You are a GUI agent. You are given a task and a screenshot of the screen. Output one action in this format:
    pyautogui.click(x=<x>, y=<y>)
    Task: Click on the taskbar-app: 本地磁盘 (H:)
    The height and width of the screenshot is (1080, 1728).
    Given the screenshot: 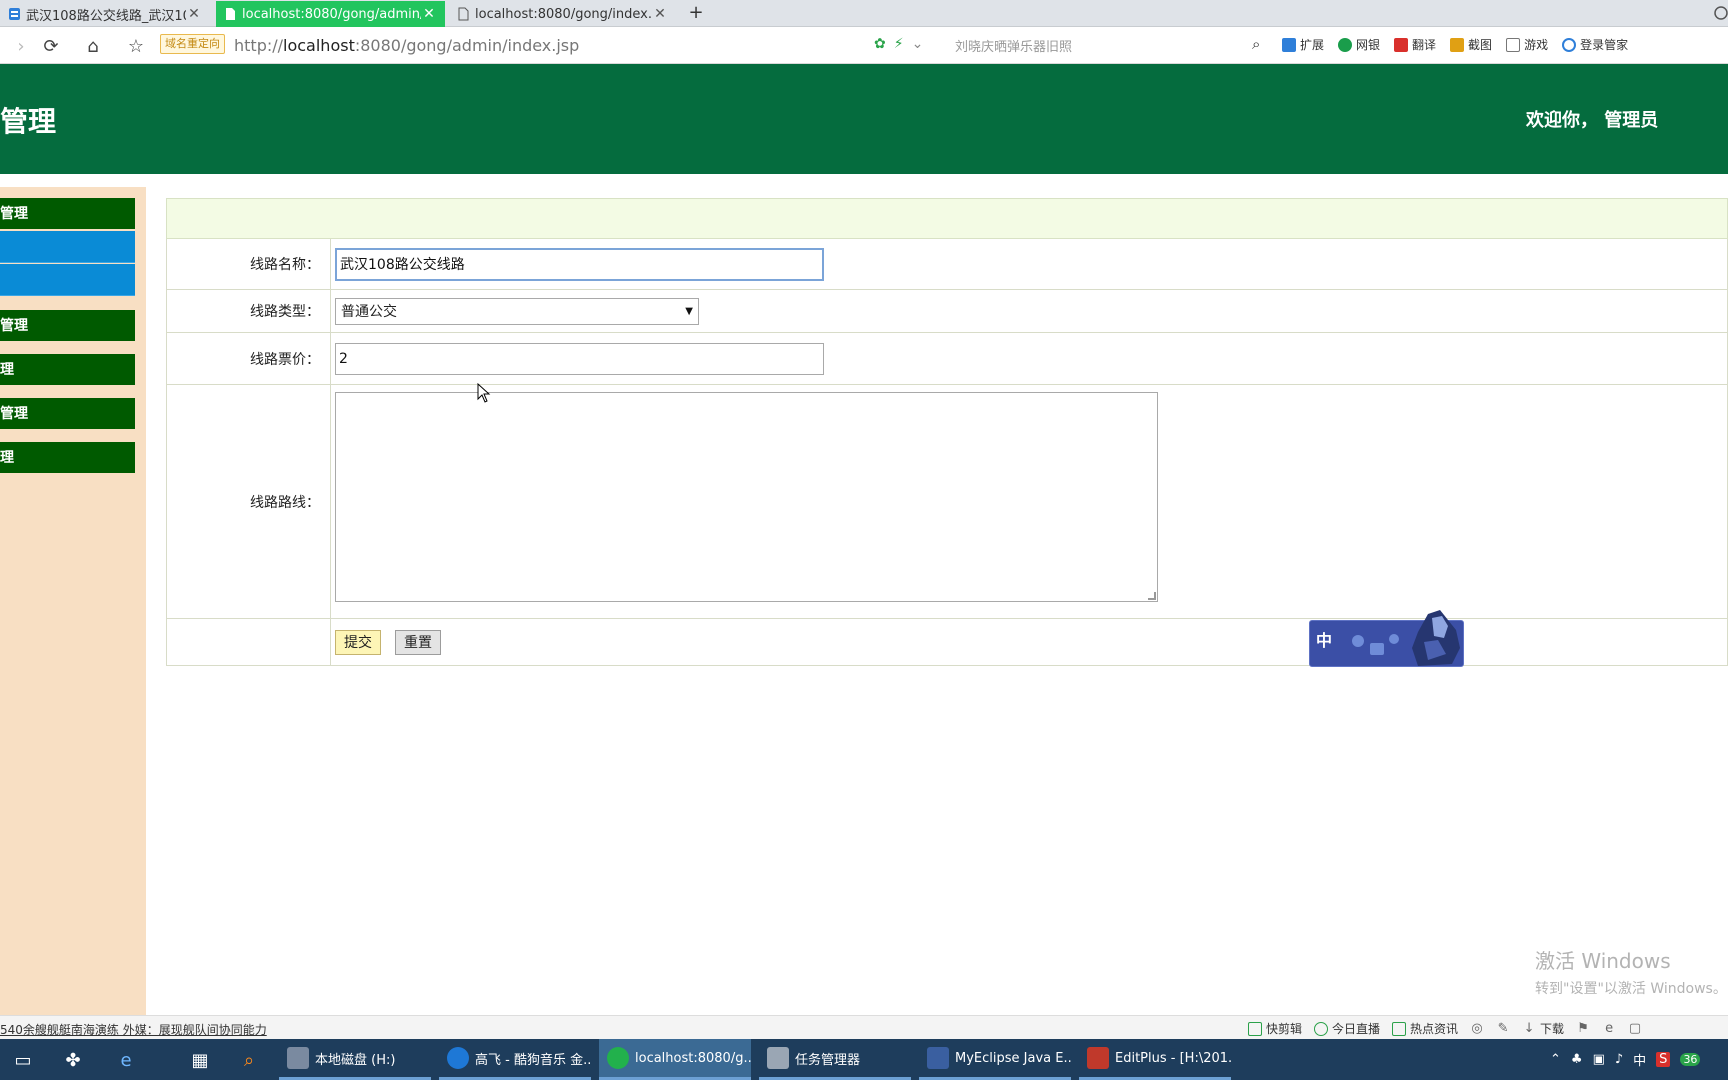 What is the action you would take?
    pyautogui.click(x=355, y=1059)
    